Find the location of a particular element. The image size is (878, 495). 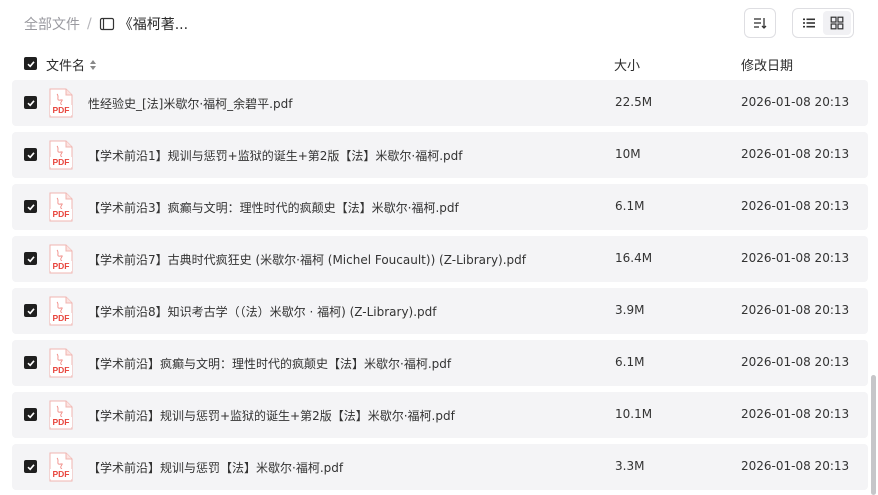

file-name: 【学术前沿】规训与惩罚【法】米歇尔·福柯.pdf is located at coordinates (215, 467).